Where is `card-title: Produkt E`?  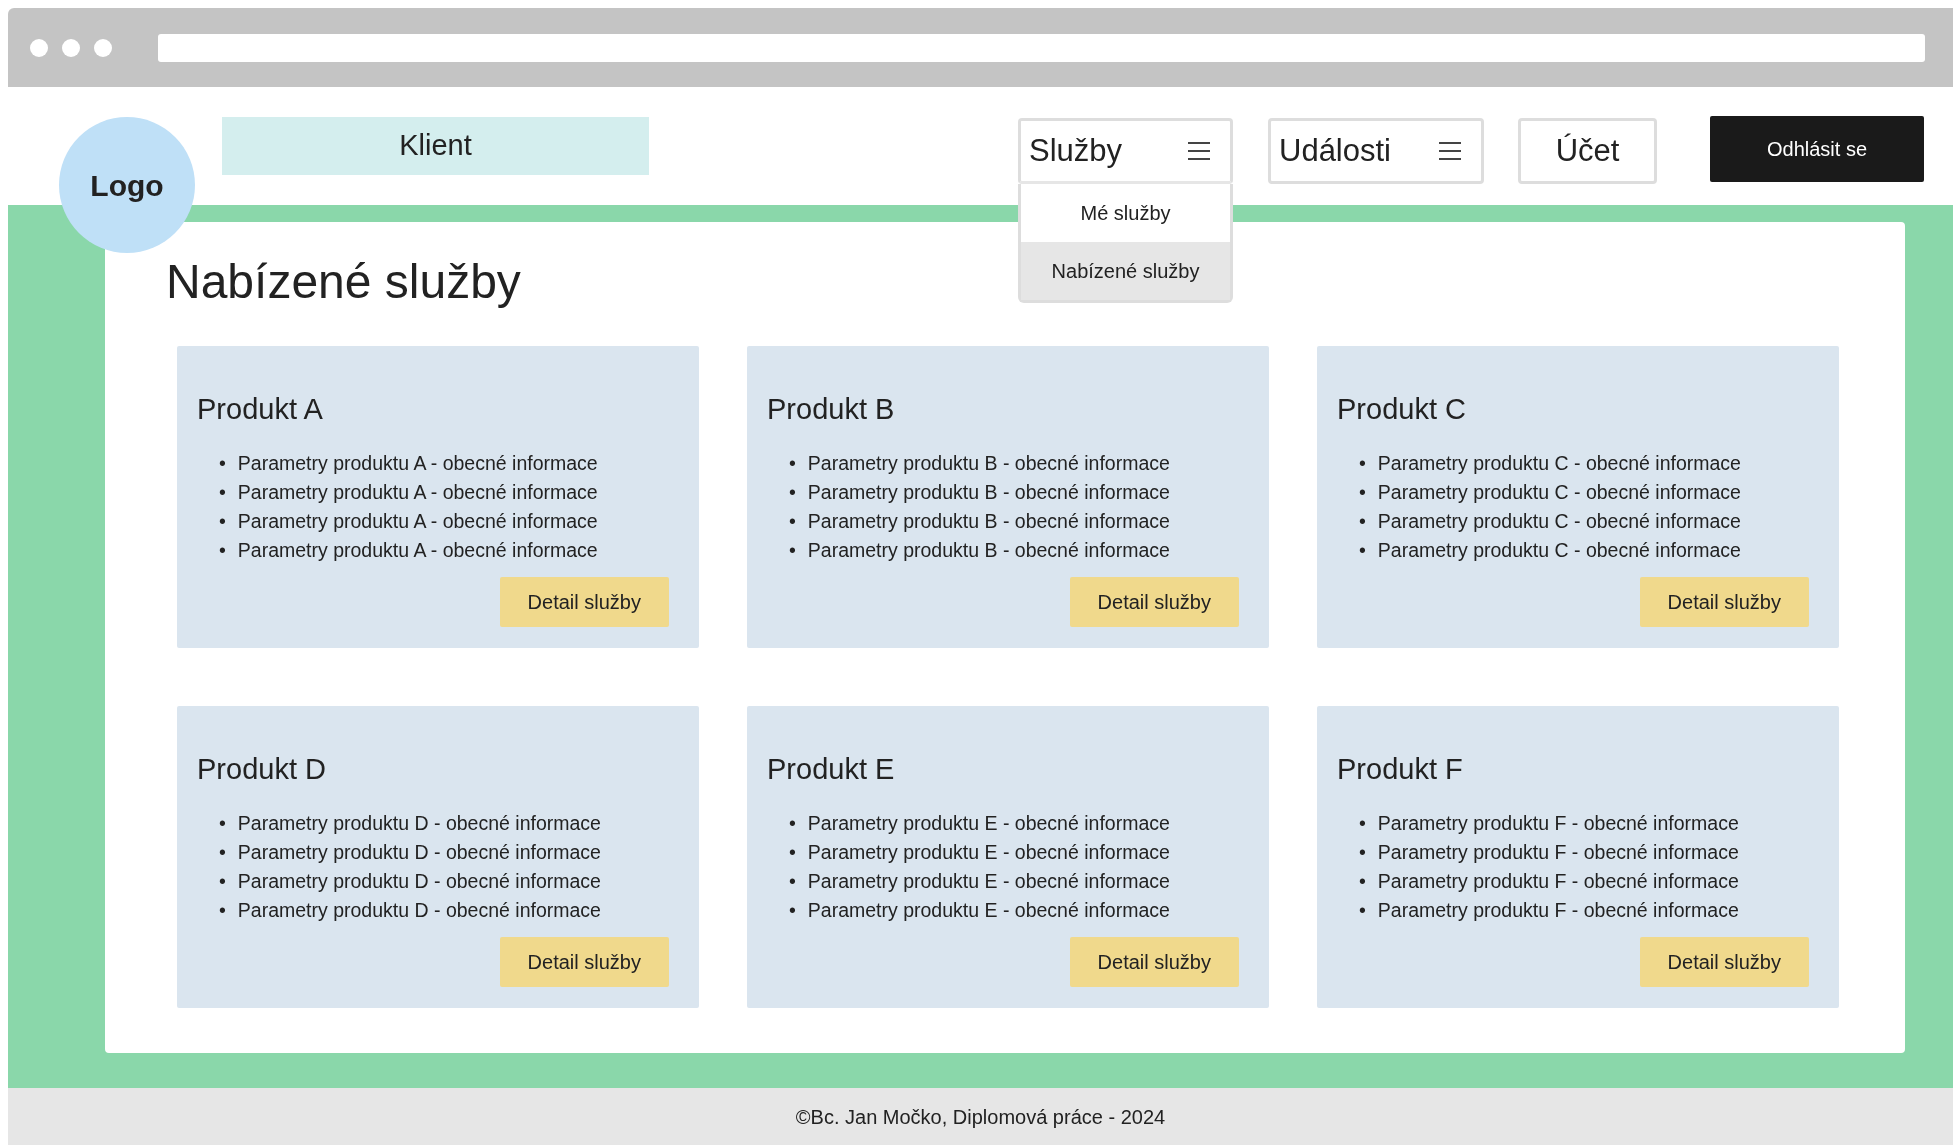
card-title: Produkt E is located at coordinates (831, 769).